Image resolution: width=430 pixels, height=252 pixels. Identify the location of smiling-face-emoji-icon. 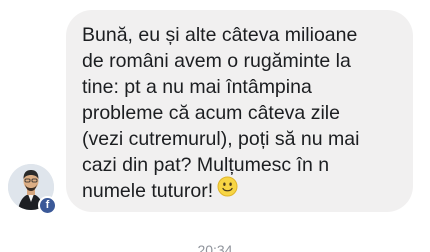
(227, 190).